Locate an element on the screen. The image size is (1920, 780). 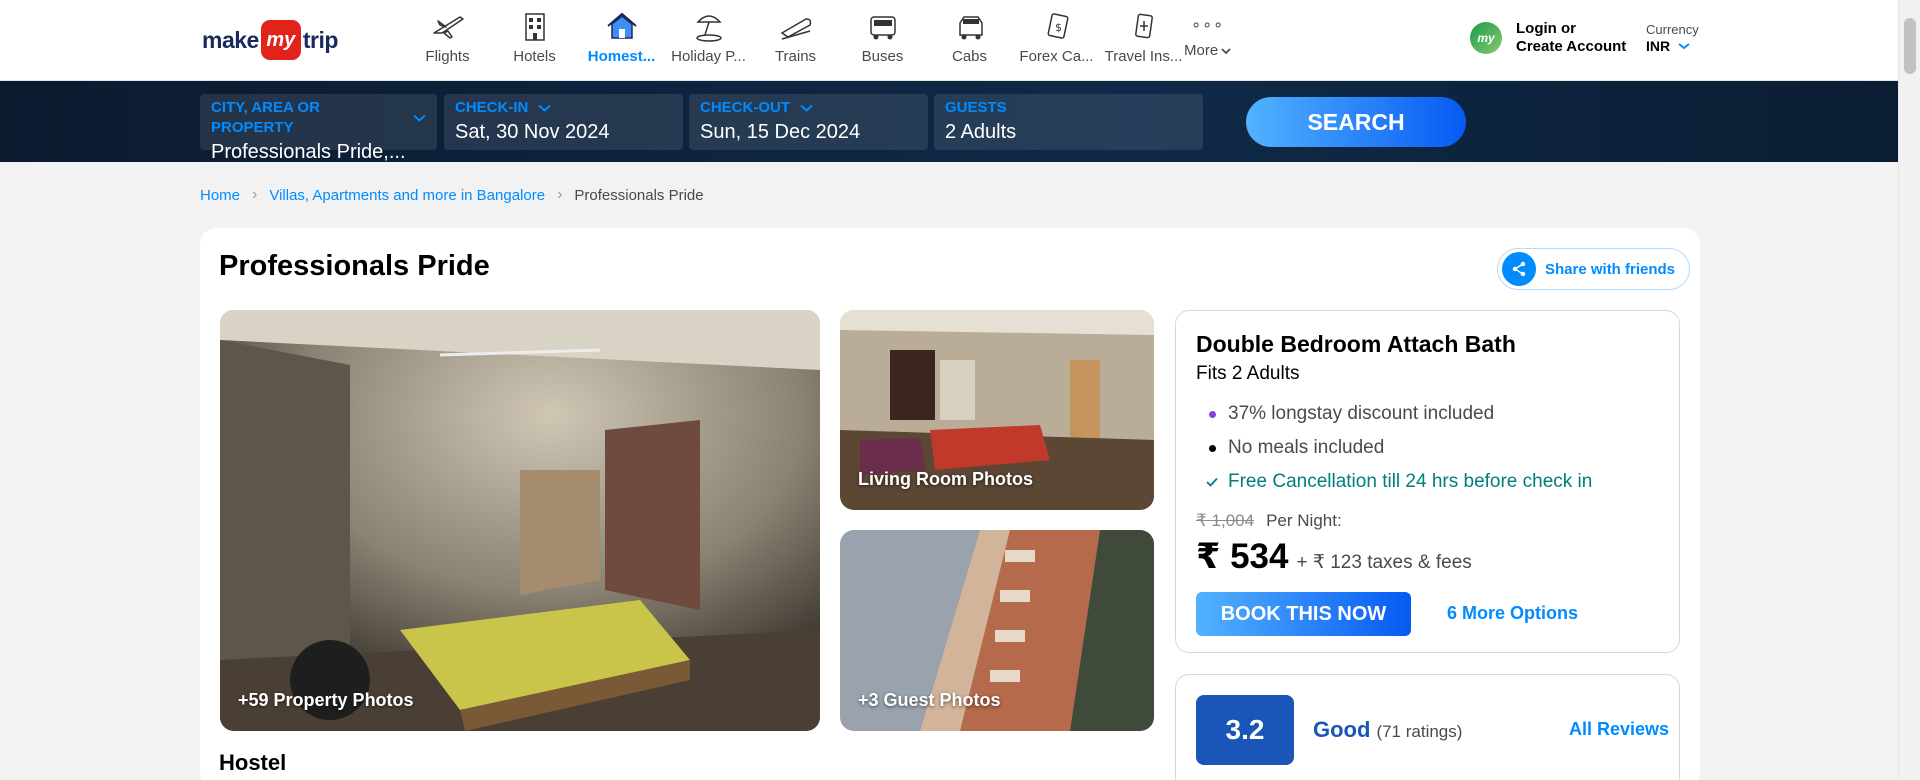
book-now-button: BOOK THIS NOW is located at coordinates (1303, 614).